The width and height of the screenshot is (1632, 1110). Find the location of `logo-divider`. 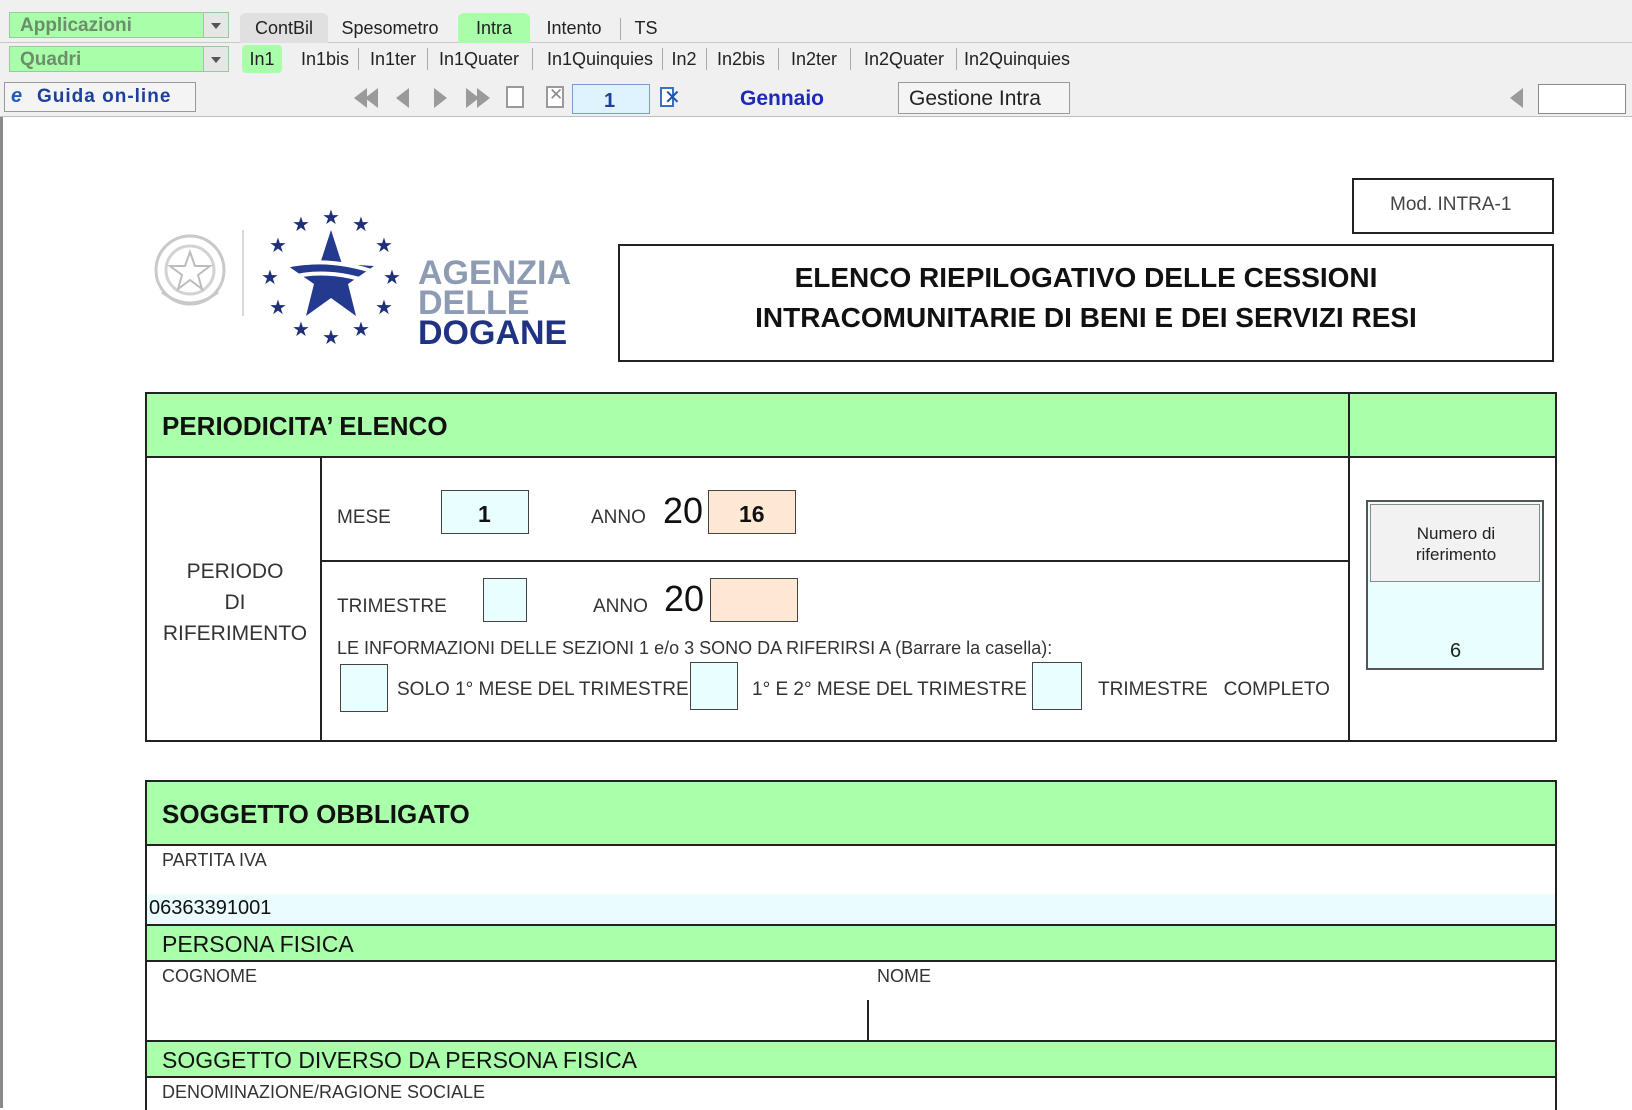

logo-divider is located at coordinates (243, 273).